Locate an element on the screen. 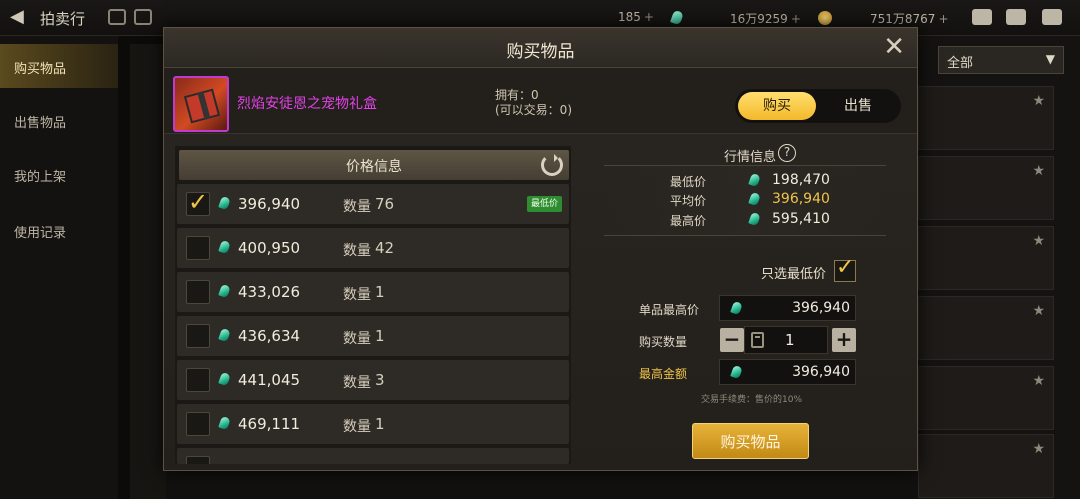 The width and height of the screenshot is (1080, 499). filter-dropdown: 全部 ▼ is located at coordinates (1001, 60).